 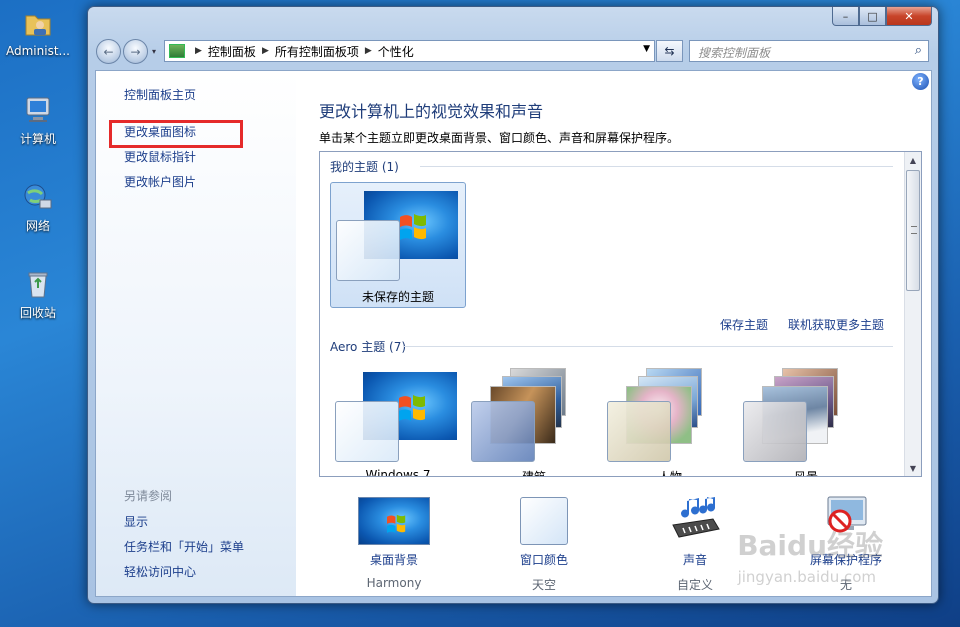 I want to click on minimize-button: –, so click(x=845, y=16).